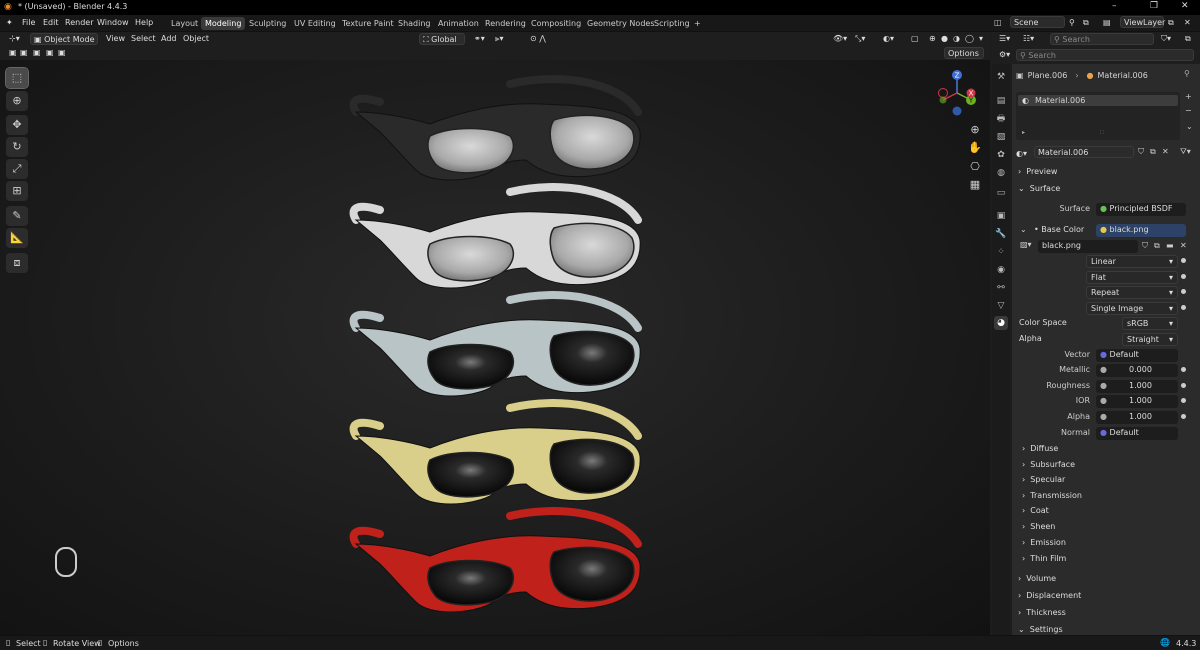 The height and width of the screenshot is (650, 1200). What do you see at coordinates (1183, 385) in the screenshot?
I see `roughness-keyframe-dot` at bounding box center [1183, 385].